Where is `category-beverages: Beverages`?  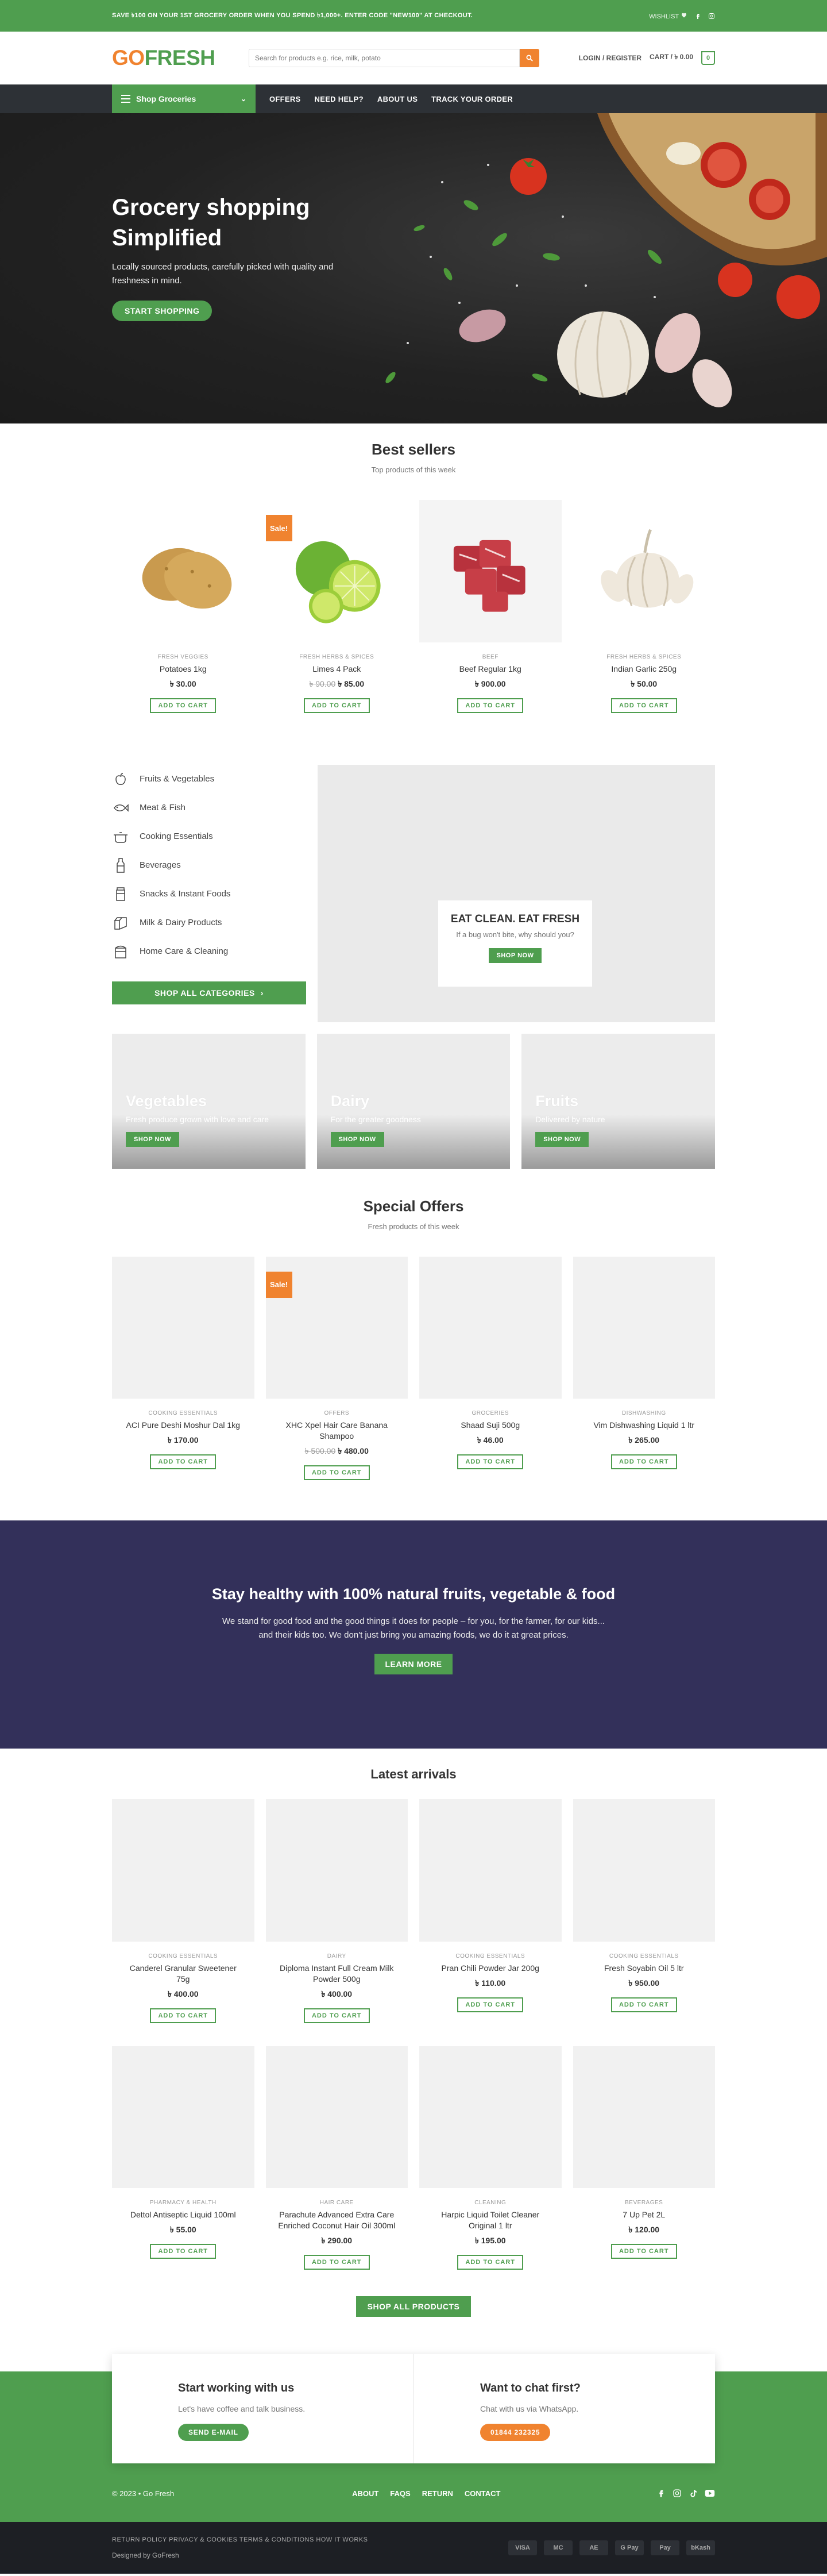 category-beverages: Beverages is located at coordinates (209, 865).